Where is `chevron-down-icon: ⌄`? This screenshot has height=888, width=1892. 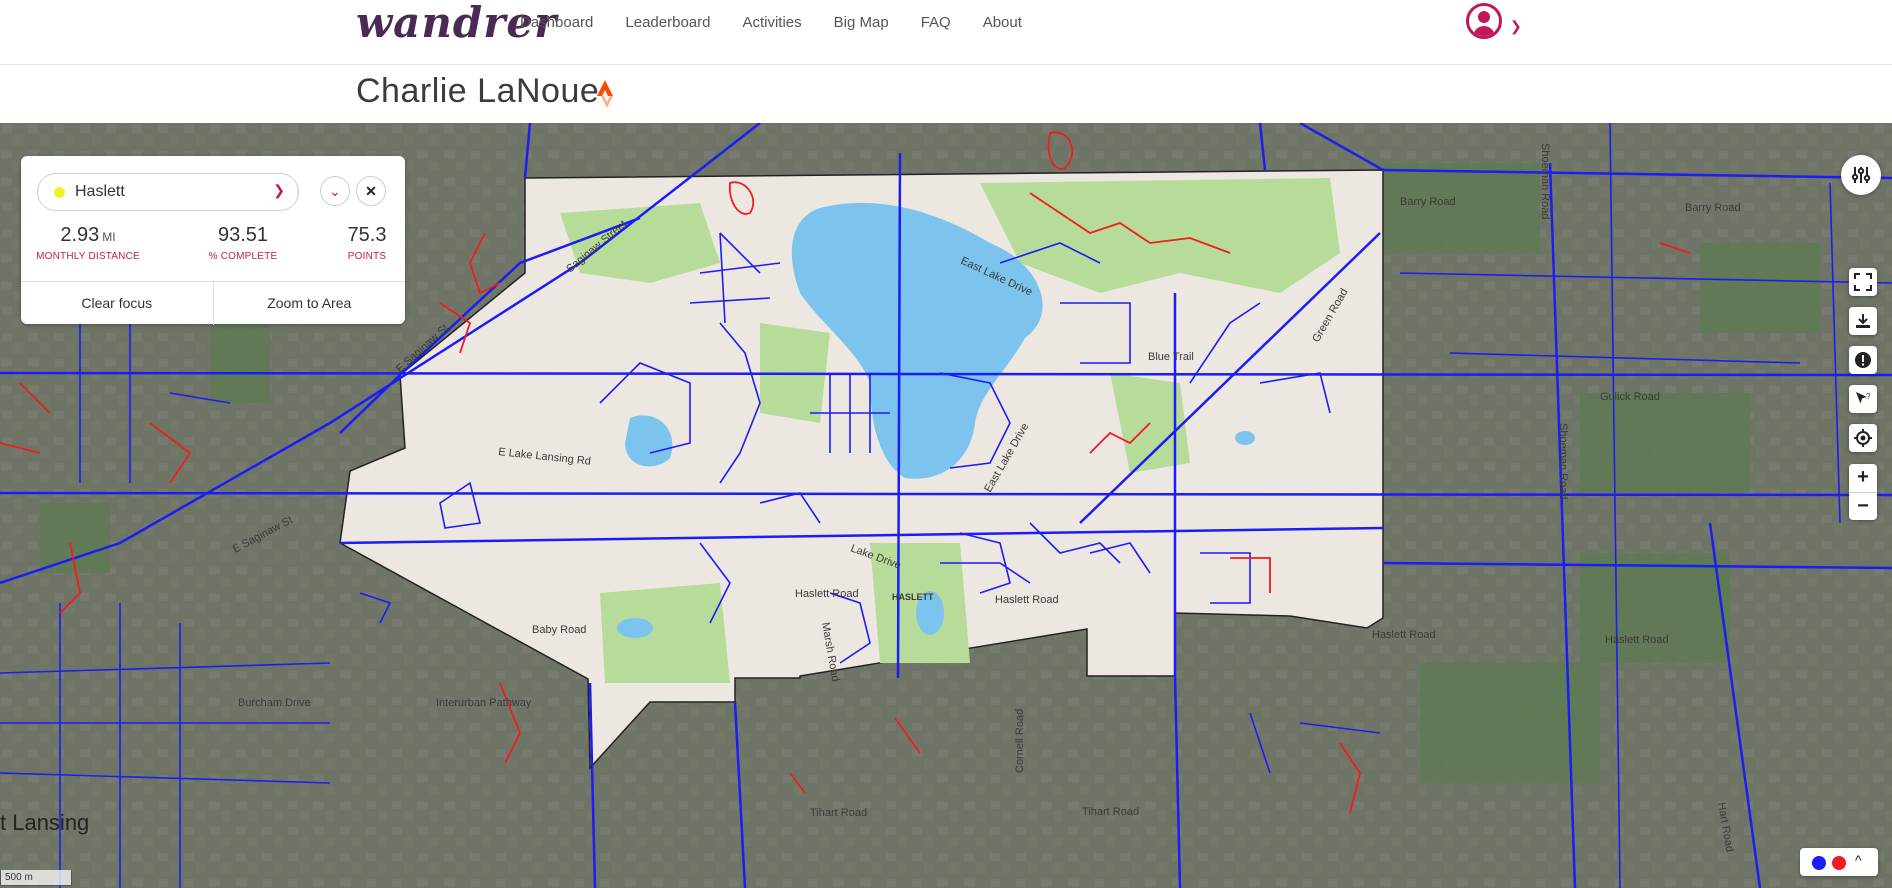
chevron-down-icon: ⌄ is located at coordinates (335, 191).